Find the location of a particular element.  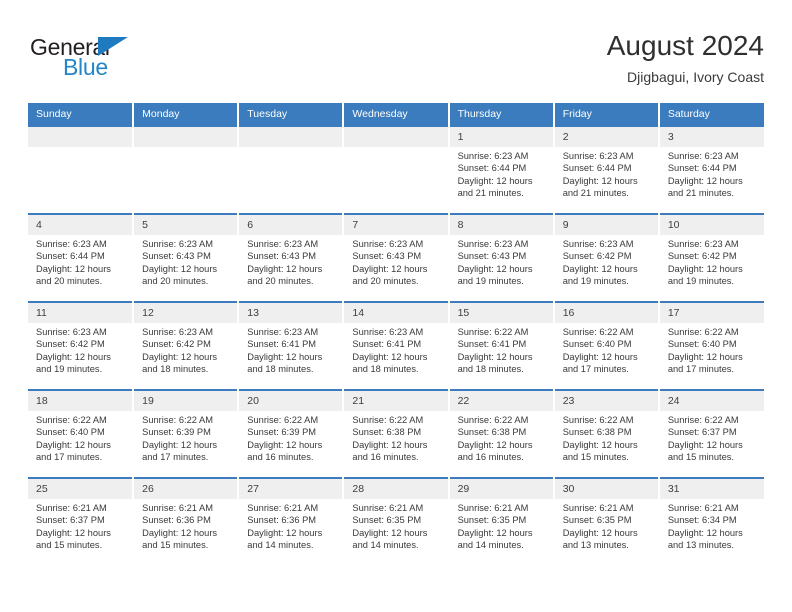

day-number is located at coordinates (186, 137).